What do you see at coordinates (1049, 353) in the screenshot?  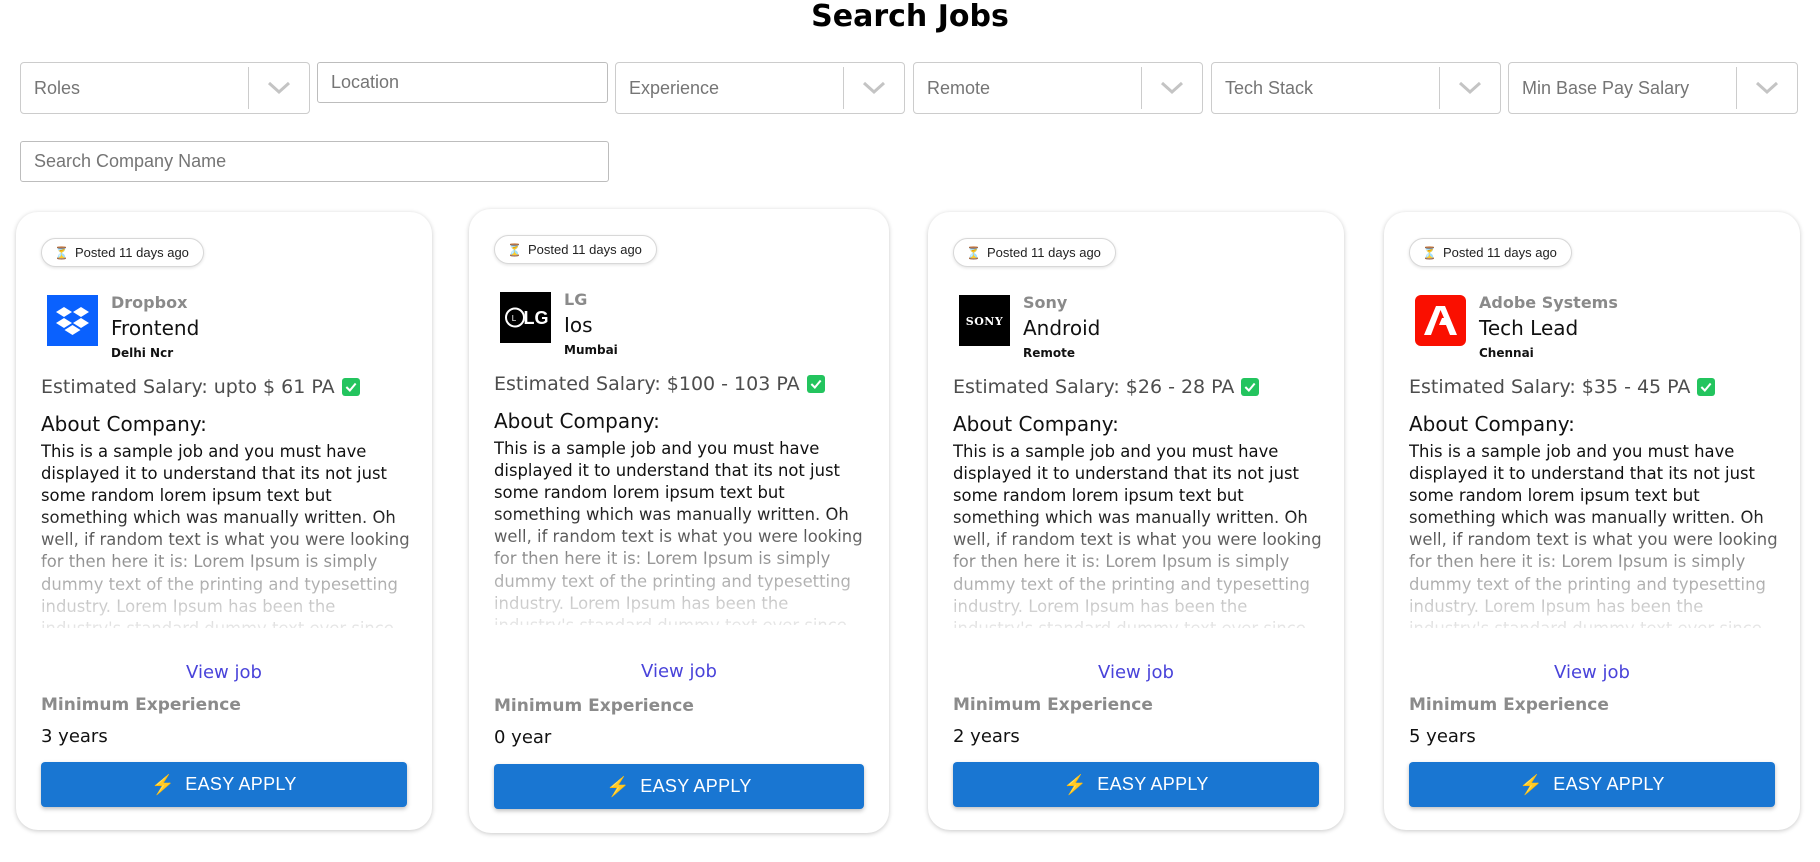 I see `job-location: Remote` at bounding box center [1049, 353].